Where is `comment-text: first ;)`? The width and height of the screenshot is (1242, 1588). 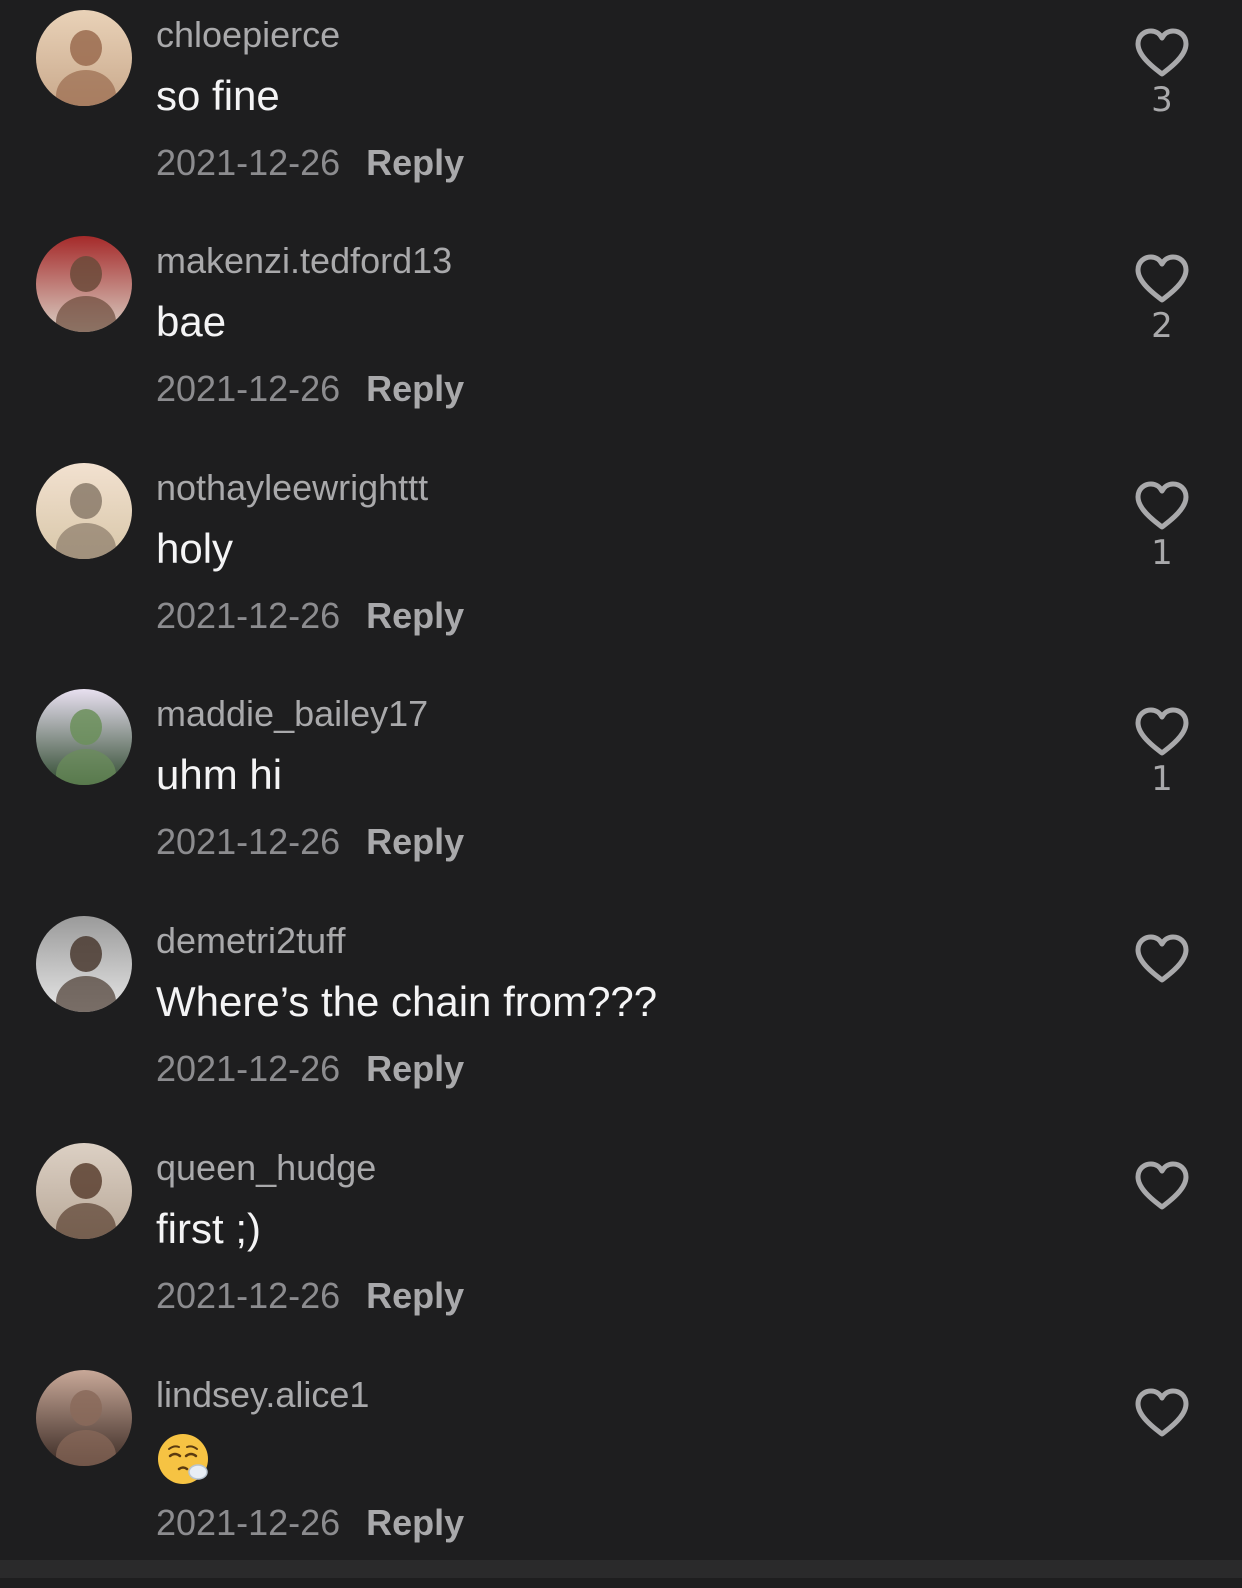 comment-text: first ;) is located at coordinates (208, 1228).